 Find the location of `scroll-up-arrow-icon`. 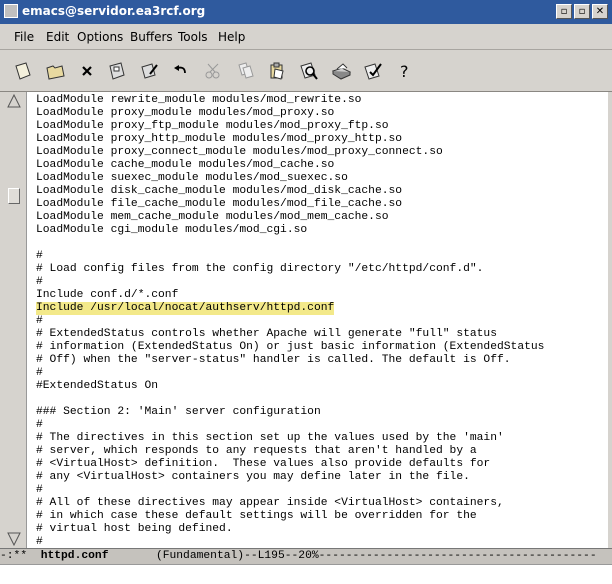

scroll-up-arrow-icon is located at coordinates (14, 101).